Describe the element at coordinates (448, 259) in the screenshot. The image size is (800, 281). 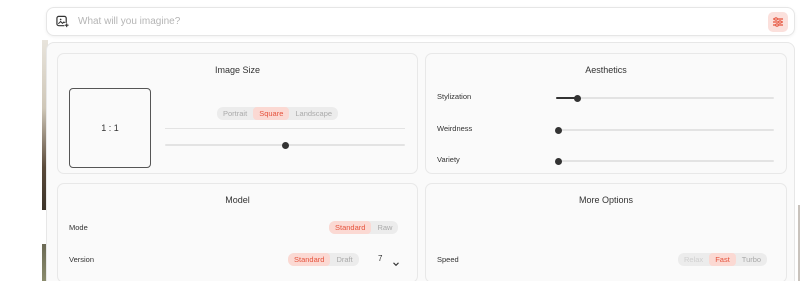
I see `speed-label: Speed` at that location.